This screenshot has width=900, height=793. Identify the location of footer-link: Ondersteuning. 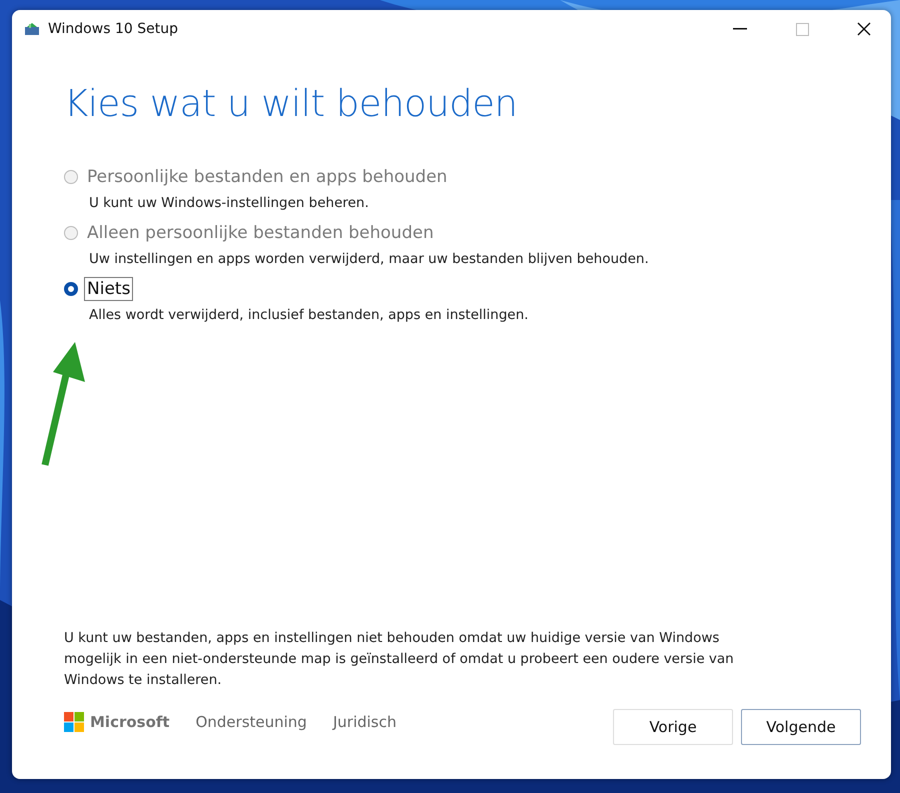
(251, 722).